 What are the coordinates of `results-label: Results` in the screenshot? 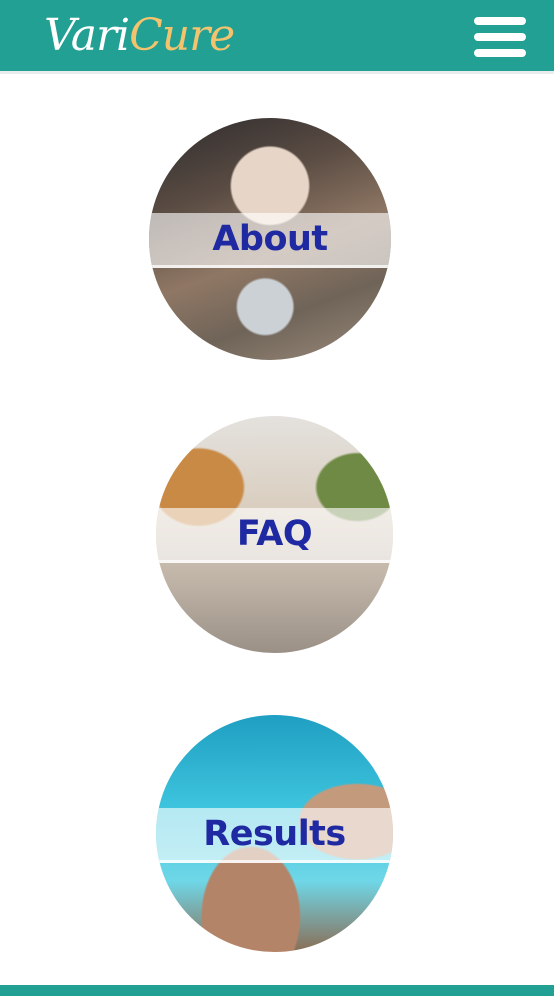 It's located at (274, 834).